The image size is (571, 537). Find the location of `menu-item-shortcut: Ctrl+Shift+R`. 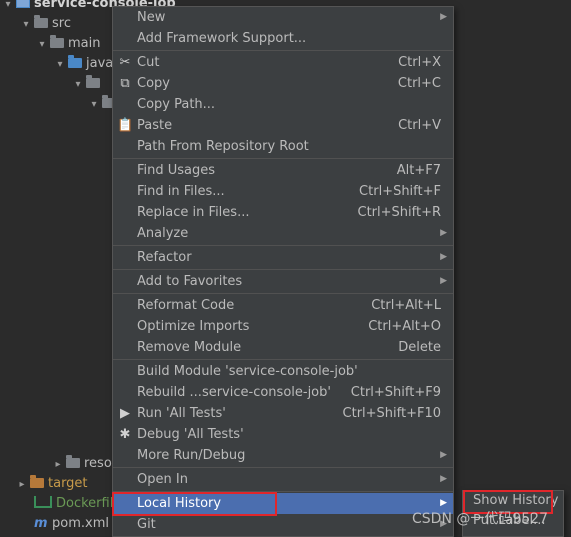

menu-item-shortcut: Ctrl+Shift+R is located at coordinates (399, 212).